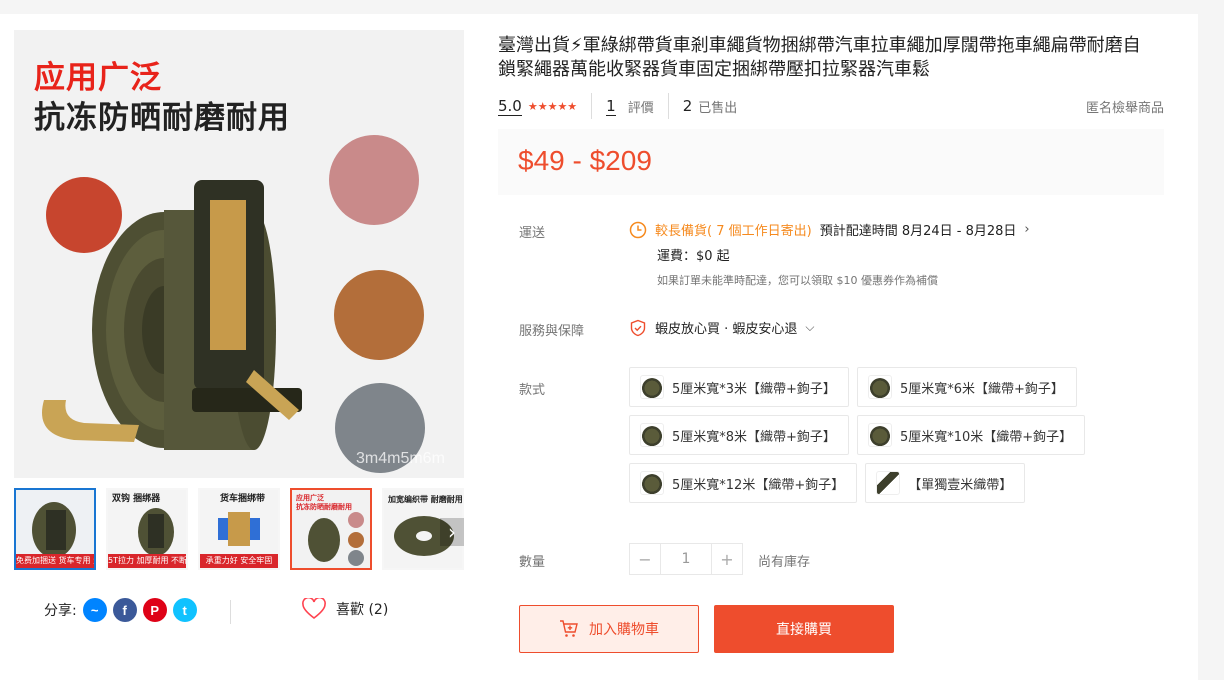 The image size is (1224, 680). Describe the element at coordinates (1125, 106) in the screenshot. I see `report-link: 匿名檢舉商品` at that location.